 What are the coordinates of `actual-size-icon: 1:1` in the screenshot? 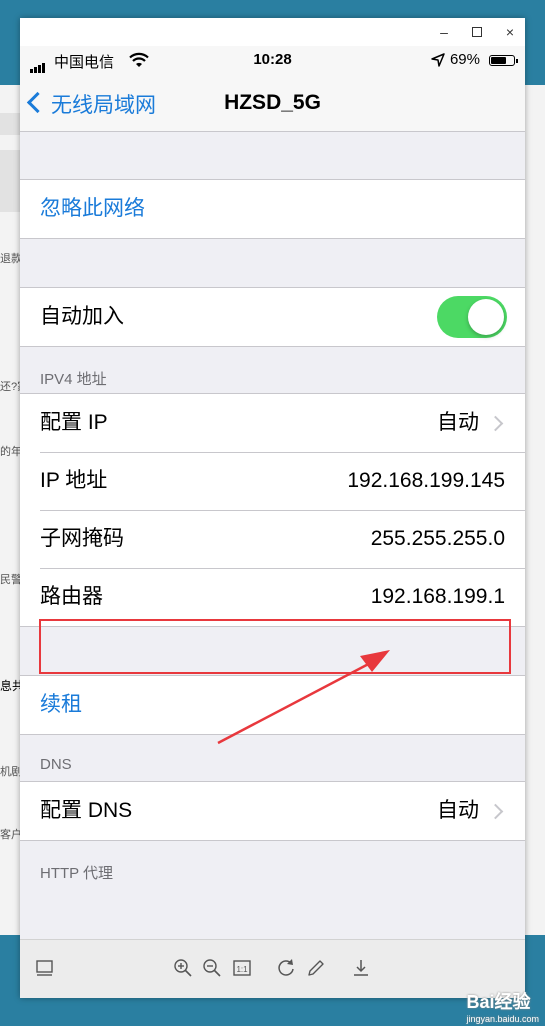 It's located at (242, 968).